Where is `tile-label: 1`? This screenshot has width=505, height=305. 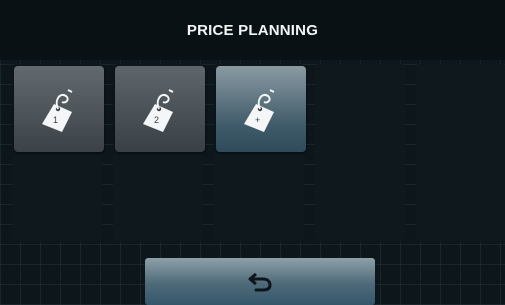 tile-label: 1 is located at coordinates (55, 120).